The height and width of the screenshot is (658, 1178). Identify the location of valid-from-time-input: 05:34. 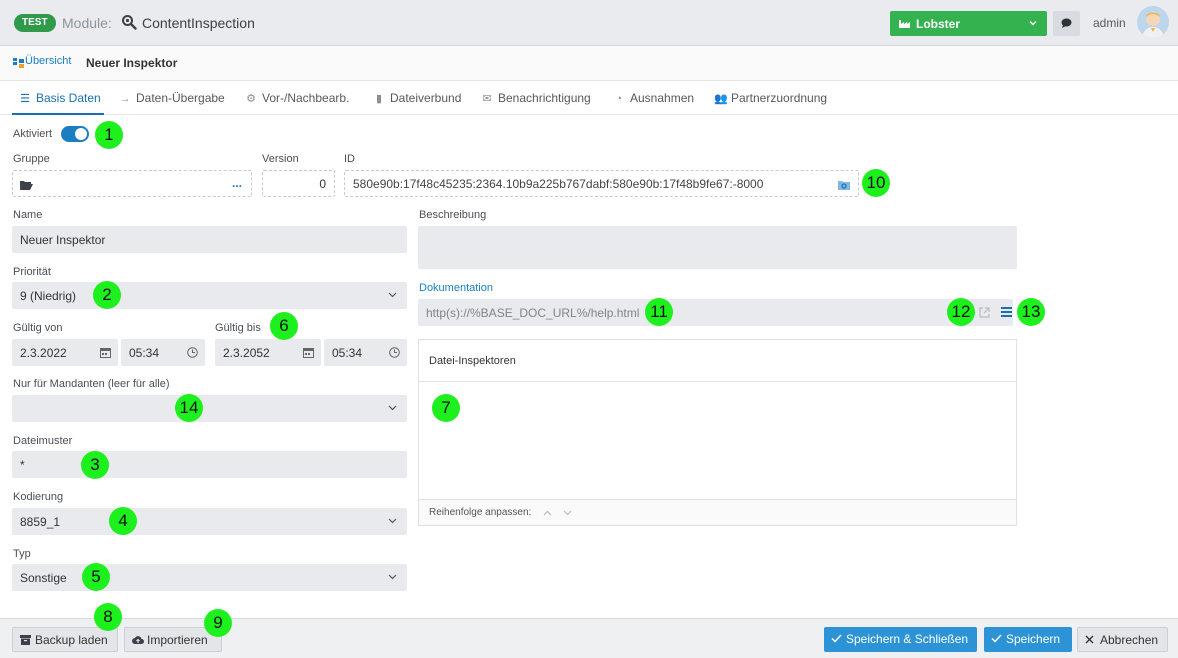
(163, 352).